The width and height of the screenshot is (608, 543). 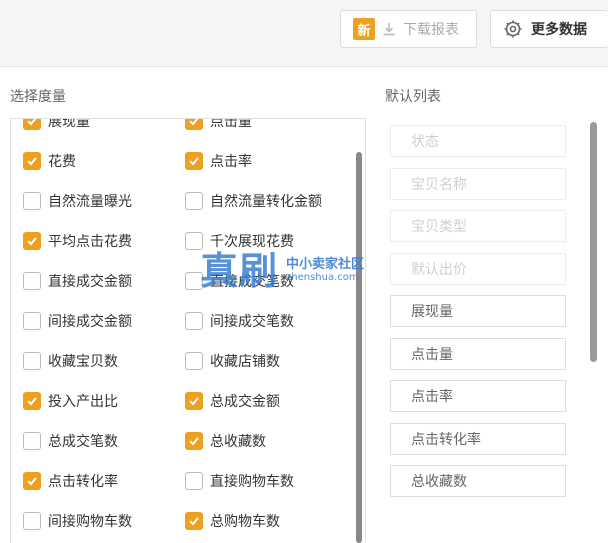 I want to click on default-list-item: 默认出价, so click(x=478, y=268).